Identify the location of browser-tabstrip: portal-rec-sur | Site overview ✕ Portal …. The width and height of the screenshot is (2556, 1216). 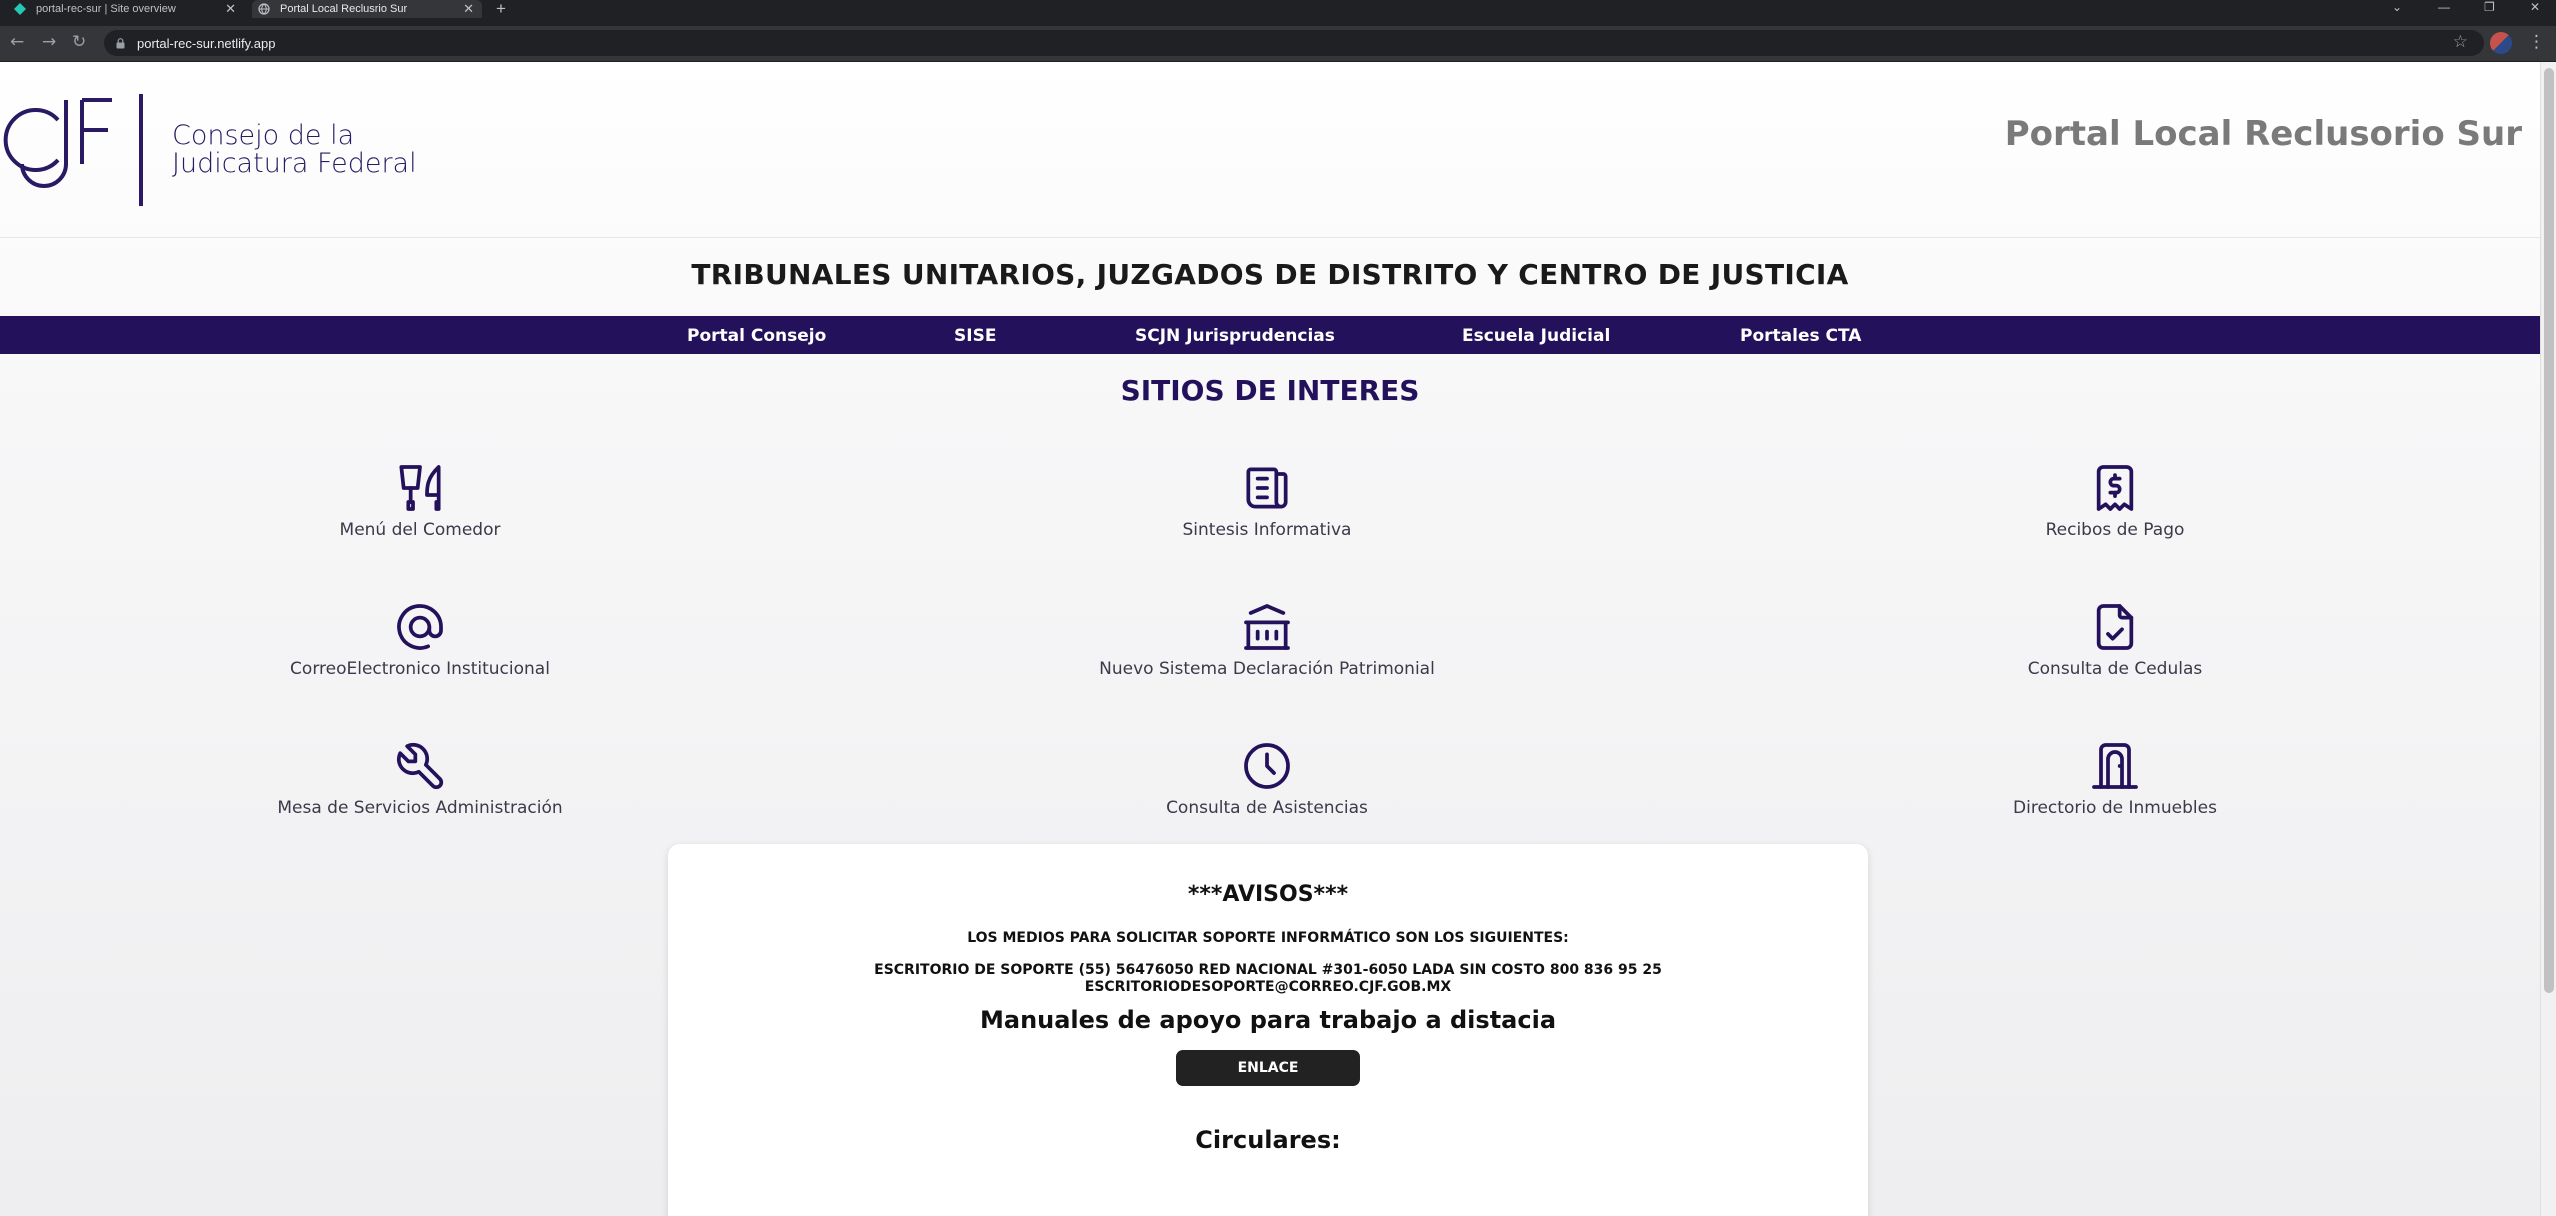
(1278, 9).